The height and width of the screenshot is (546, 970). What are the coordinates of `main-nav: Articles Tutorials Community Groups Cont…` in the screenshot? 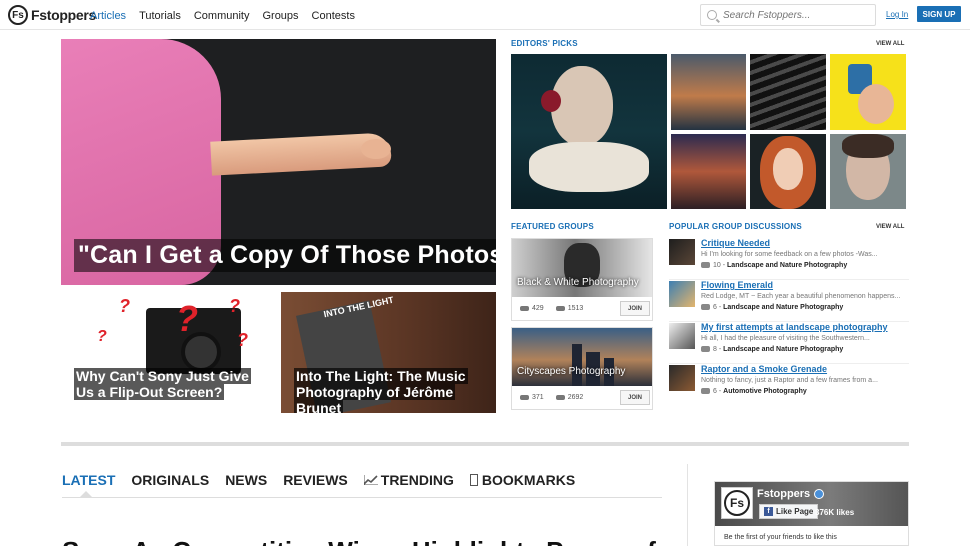 It's located at (222, 16).